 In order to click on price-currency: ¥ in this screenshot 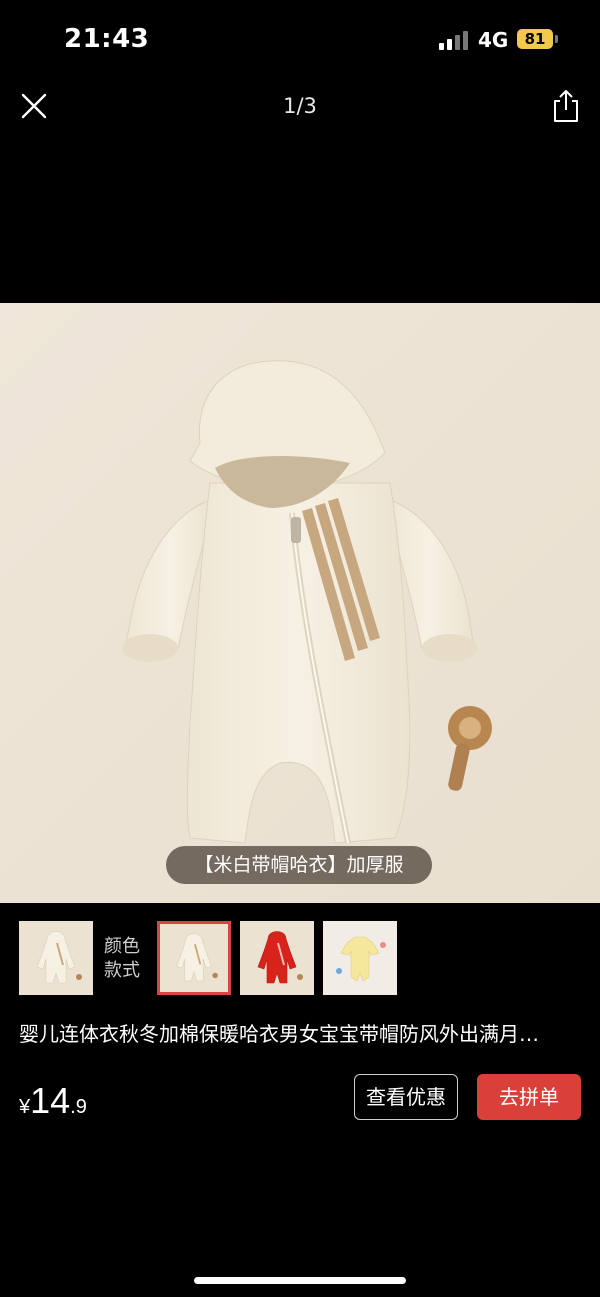, I will do `click(25, 1107)`.